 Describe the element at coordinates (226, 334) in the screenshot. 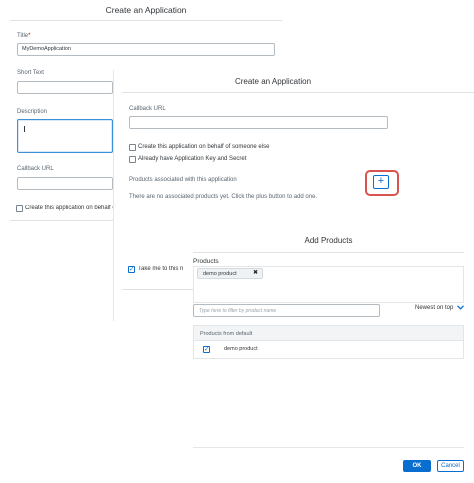

I see `products-table-header-label: Products from default` at that location.